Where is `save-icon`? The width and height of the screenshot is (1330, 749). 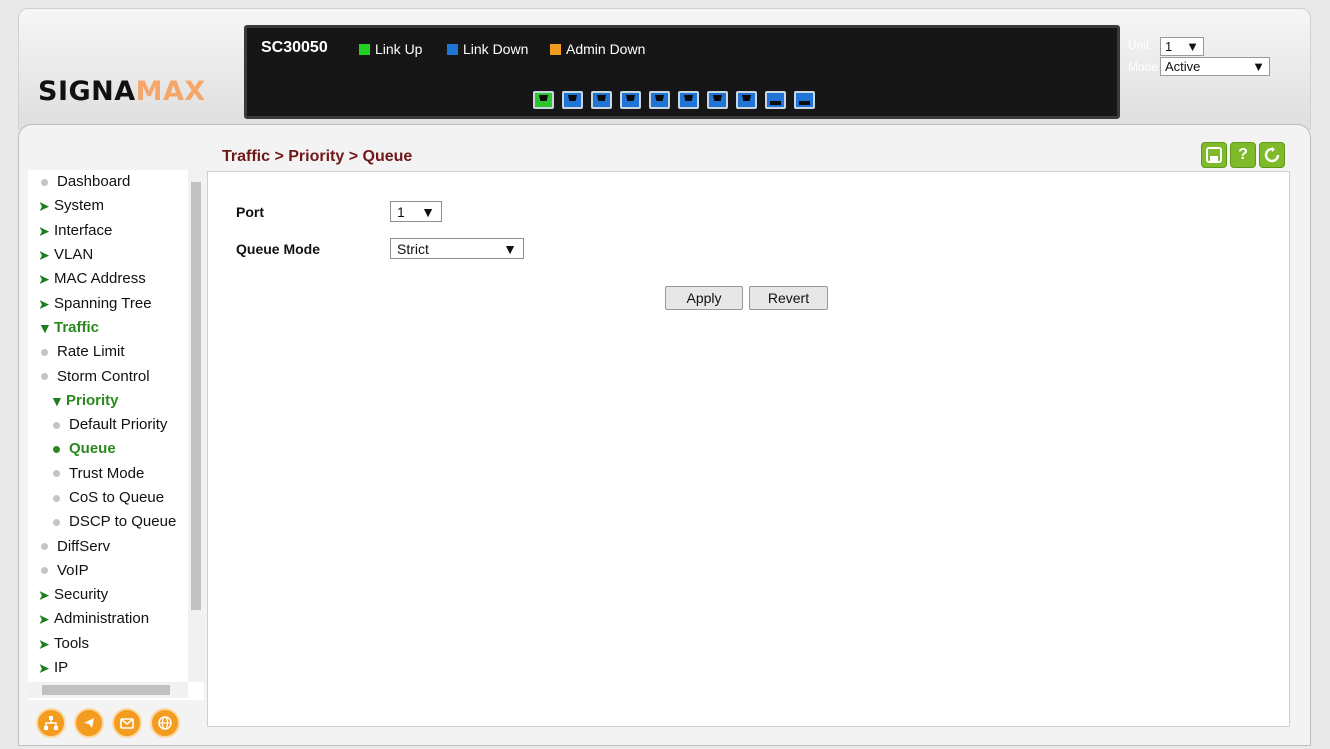 save-icon is located at coordinates (1214, 155).